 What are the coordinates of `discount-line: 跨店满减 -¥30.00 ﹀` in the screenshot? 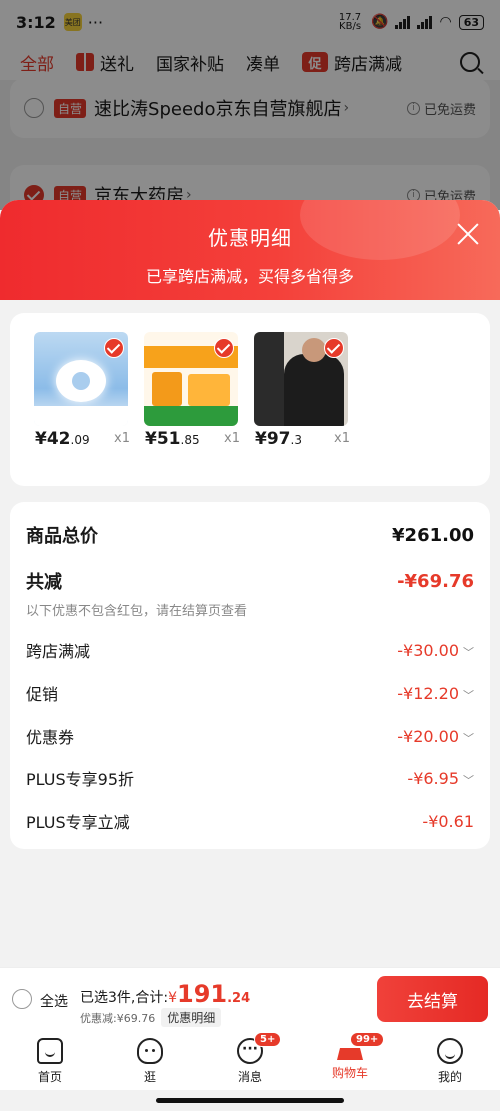 It's located at (250, 650).